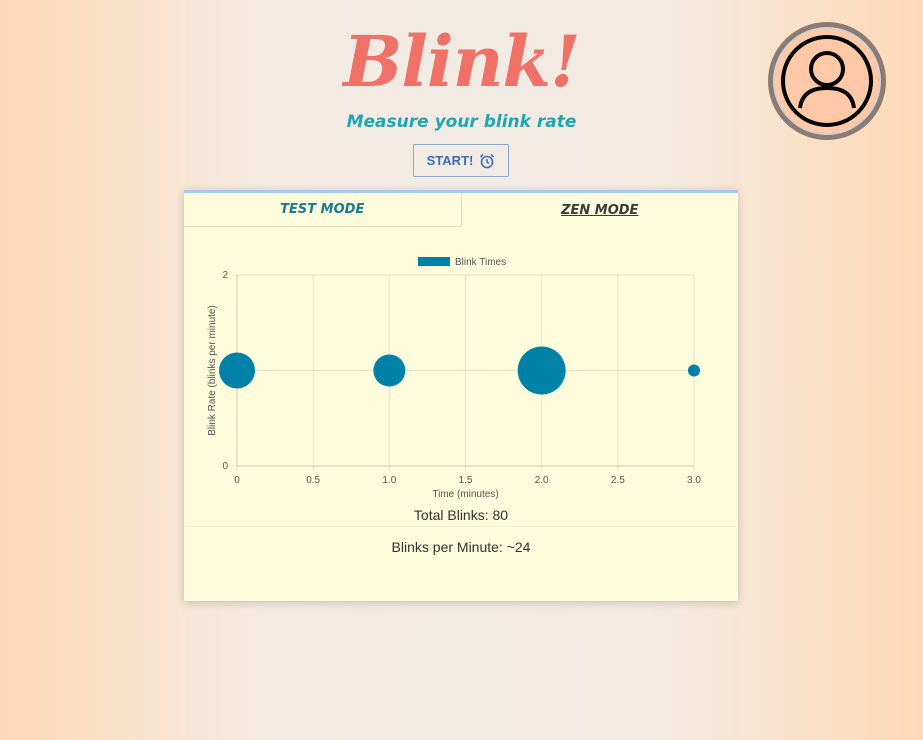 The width and height of the screenshot is (923, 740). What do you see at coordinates (225, 466) in the screenshot?
I see `y-tick-label: 0` at bounding box center [225, 466].